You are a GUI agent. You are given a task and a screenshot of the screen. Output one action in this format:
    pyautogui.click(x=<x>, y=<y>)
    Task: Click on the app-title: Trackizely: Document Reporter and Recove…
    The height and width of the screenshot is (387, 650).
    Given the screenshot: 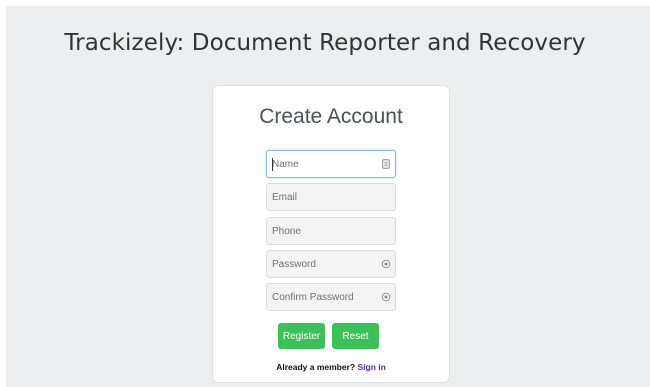 What is the action you would take?
    pyautogui.click(x=325, y=43)
    